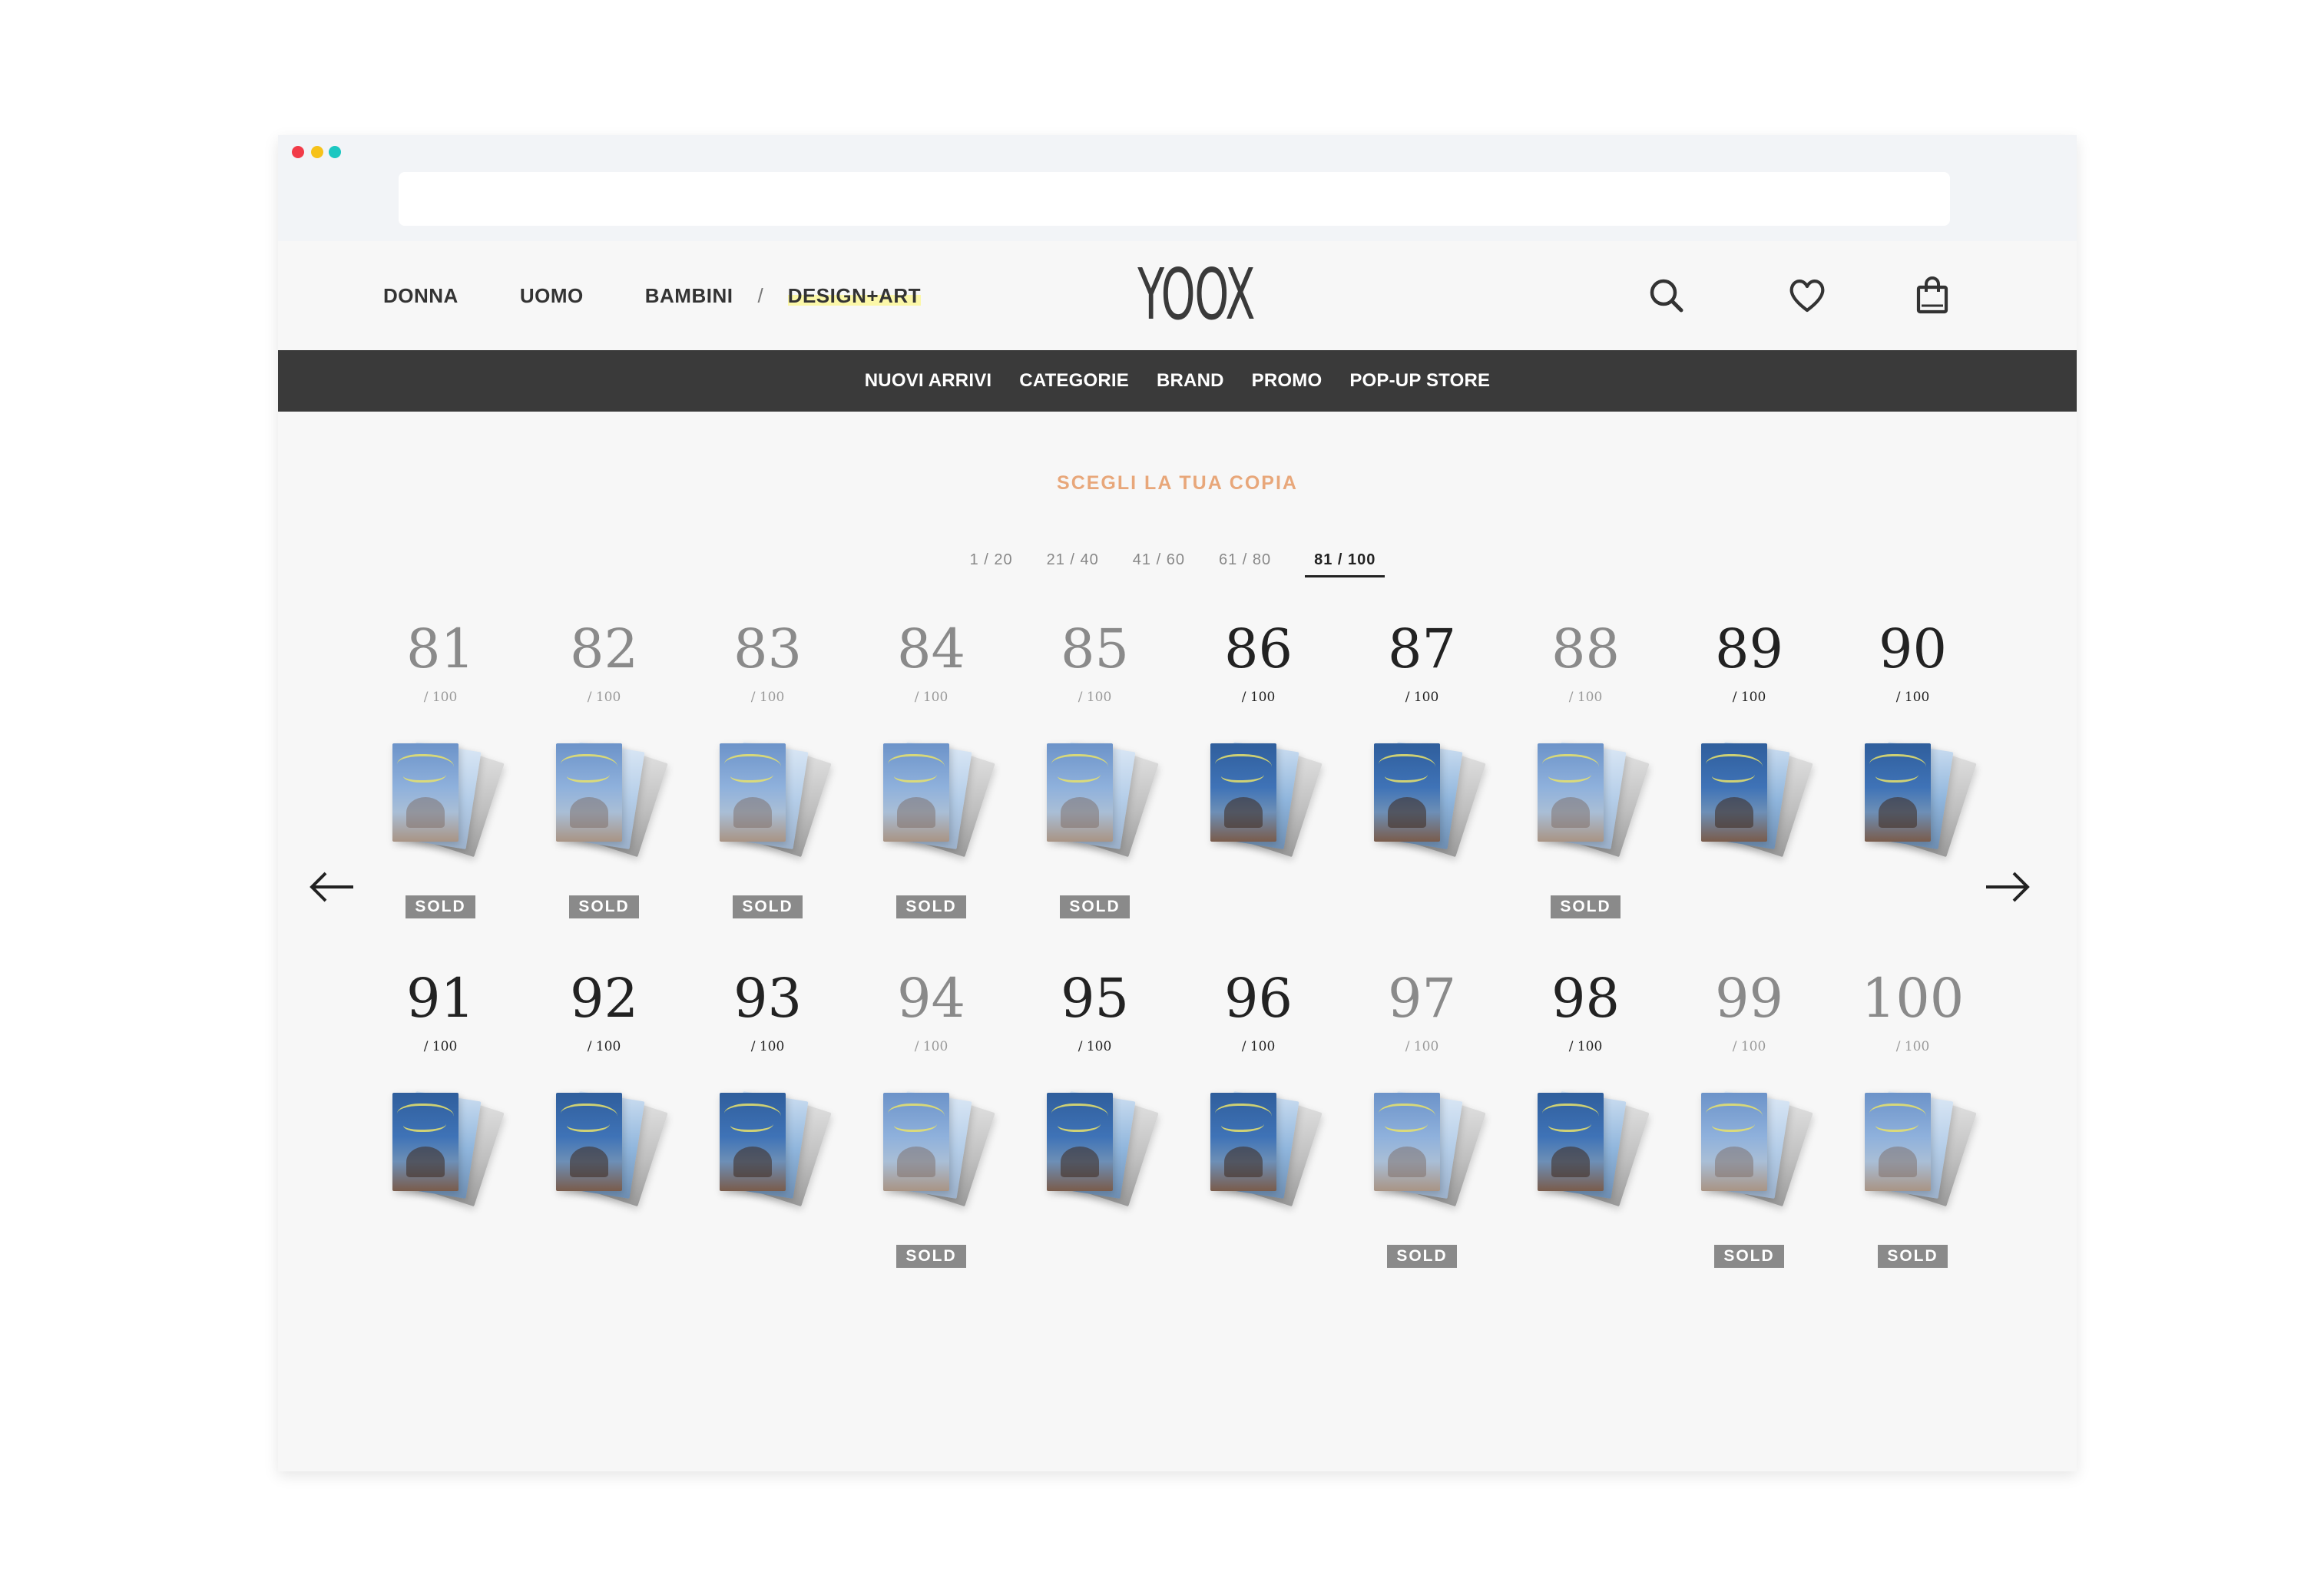 The image size is (2324, 1585). I want to click on page-tab-41-60: 41 / 60, so click(1159, 564).